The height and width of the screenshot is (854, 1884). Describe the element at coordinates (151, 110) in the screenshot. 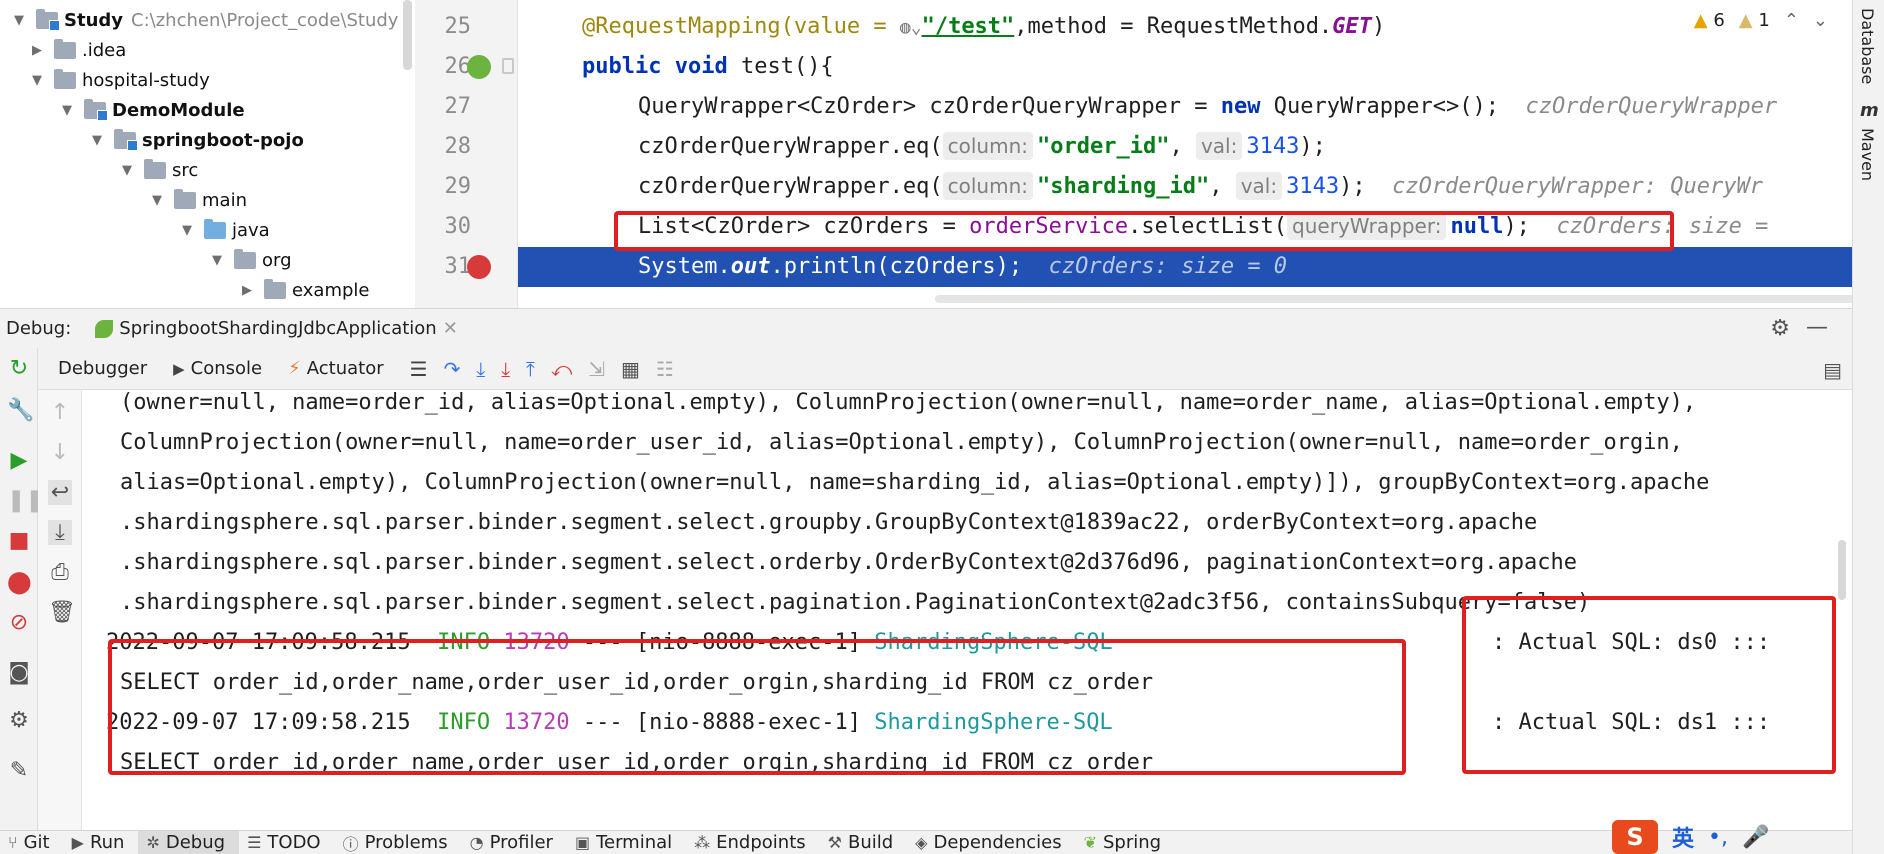

I see `tree-item-demomodule: ▼ DemoModule` at that location.